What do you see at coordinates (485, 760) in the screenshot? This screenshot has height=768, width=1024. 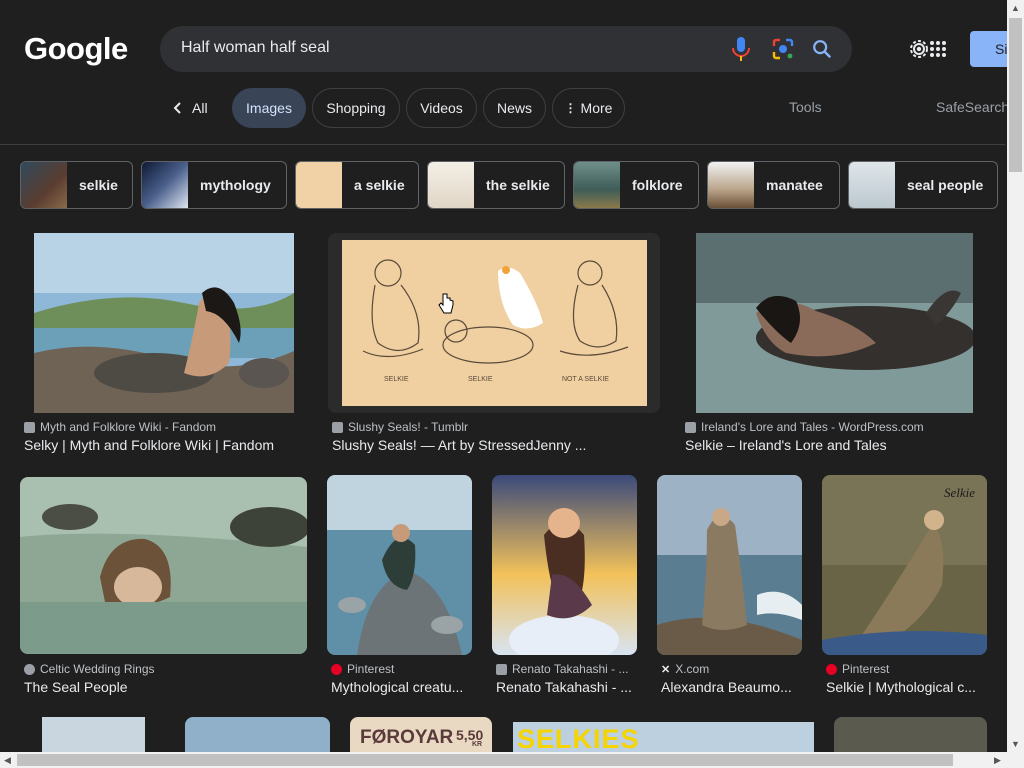 I see `horizontal-scrollbar-thumb` at bounding box center [485, 760].